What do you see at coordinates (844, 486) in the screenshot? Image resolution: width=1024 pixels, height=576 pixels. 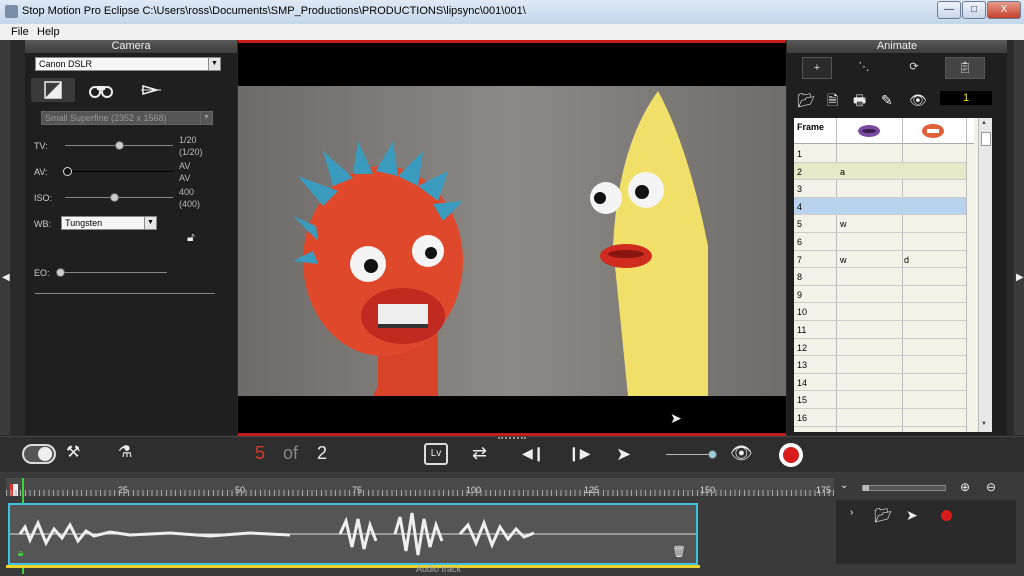 I see `chevron-down-icon: ⌄` at bounding box center [844, 486].